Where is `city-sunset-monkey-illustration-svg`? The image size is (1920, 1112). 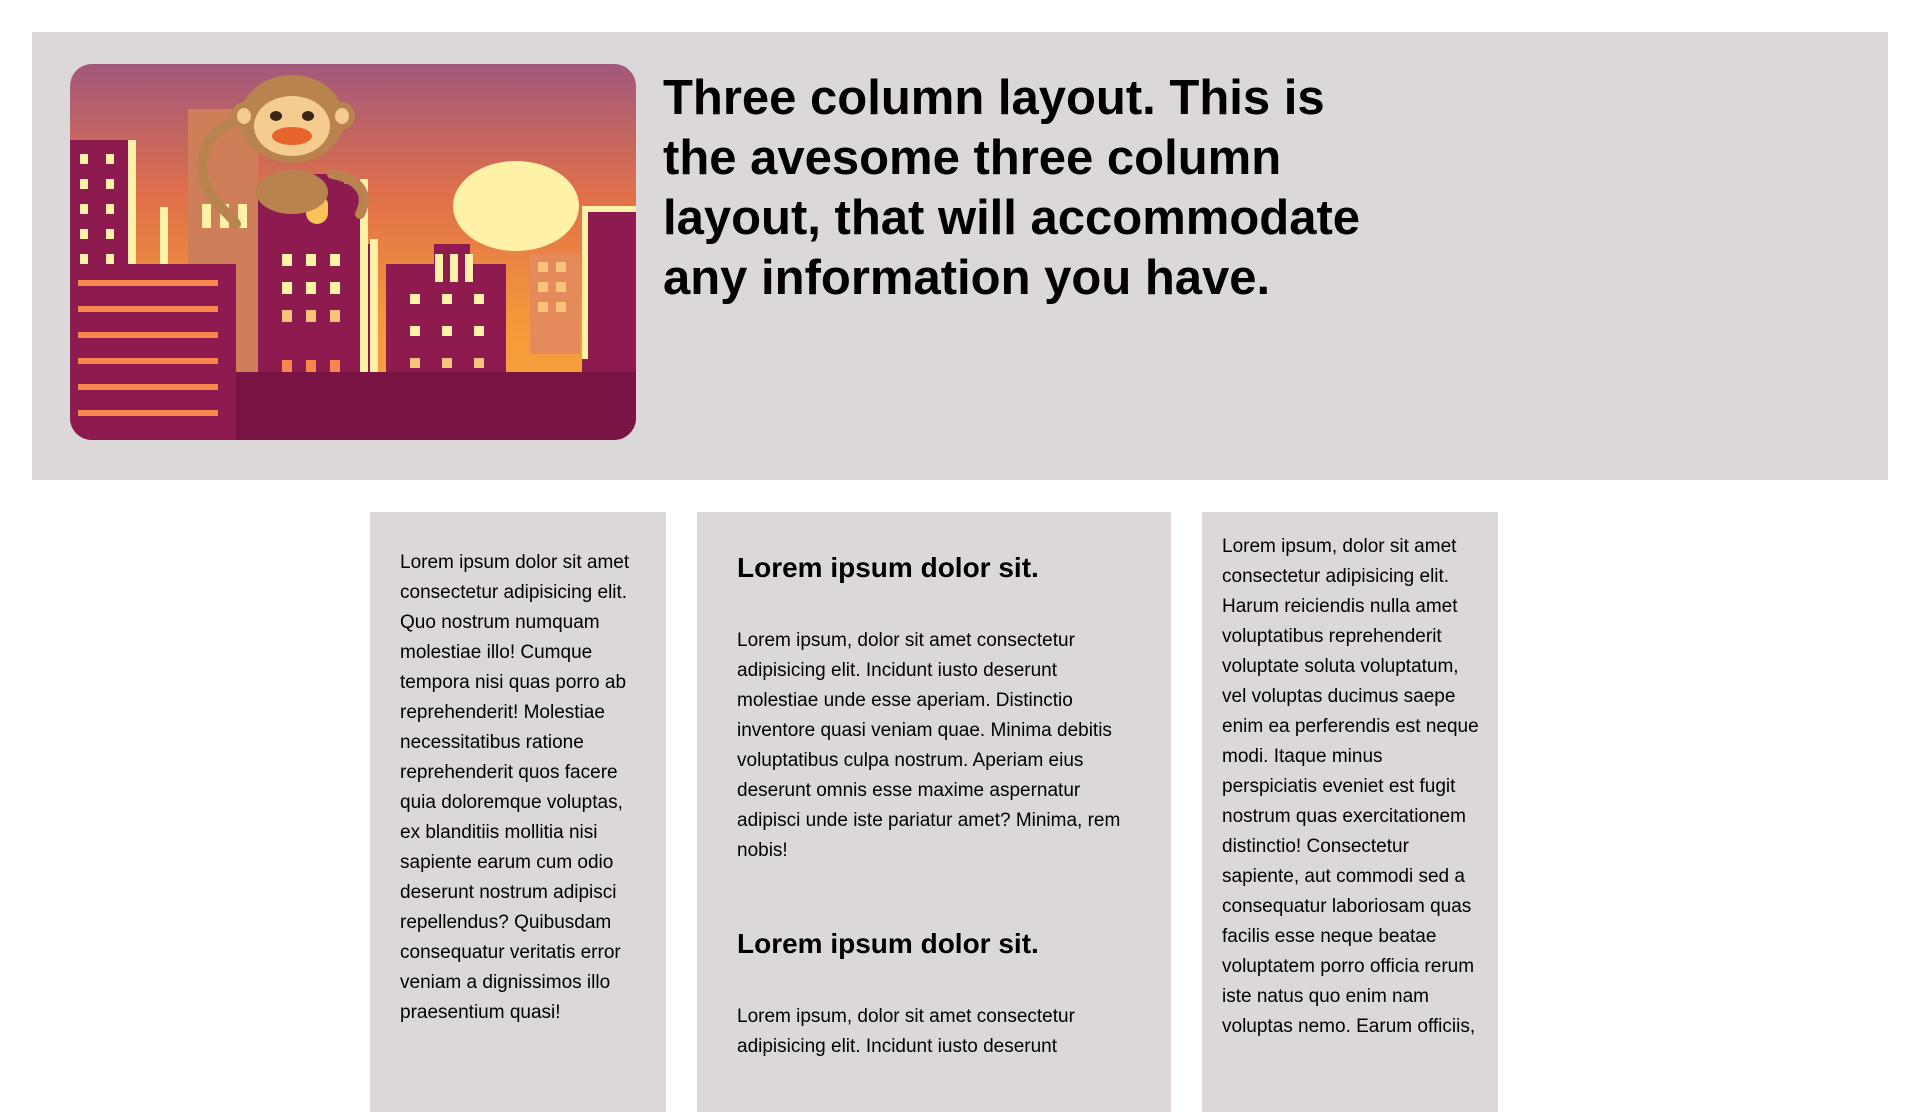
city-sunset-monkey-illustration-svg is located at coordinates (353, 252).